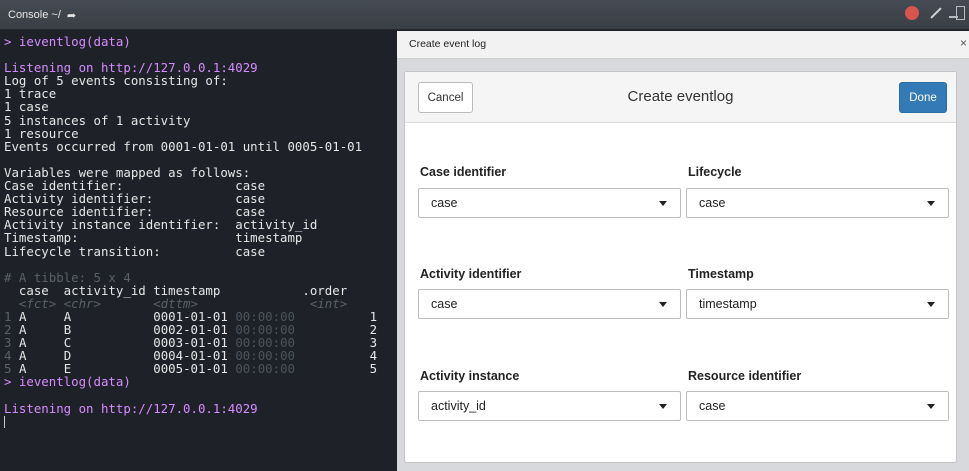 This screenshot has height=471, width=969. I want to click on text-cursor, so click(4, 422).